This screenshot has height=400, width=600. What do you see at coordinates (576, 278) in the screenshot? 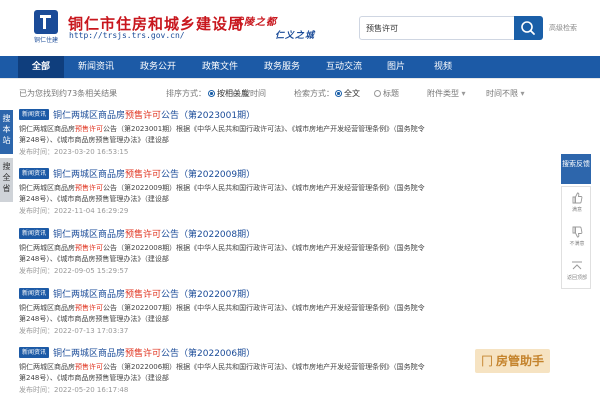
I see `back-to-top-label: 返回顶部` at bounding box center [576, 278].